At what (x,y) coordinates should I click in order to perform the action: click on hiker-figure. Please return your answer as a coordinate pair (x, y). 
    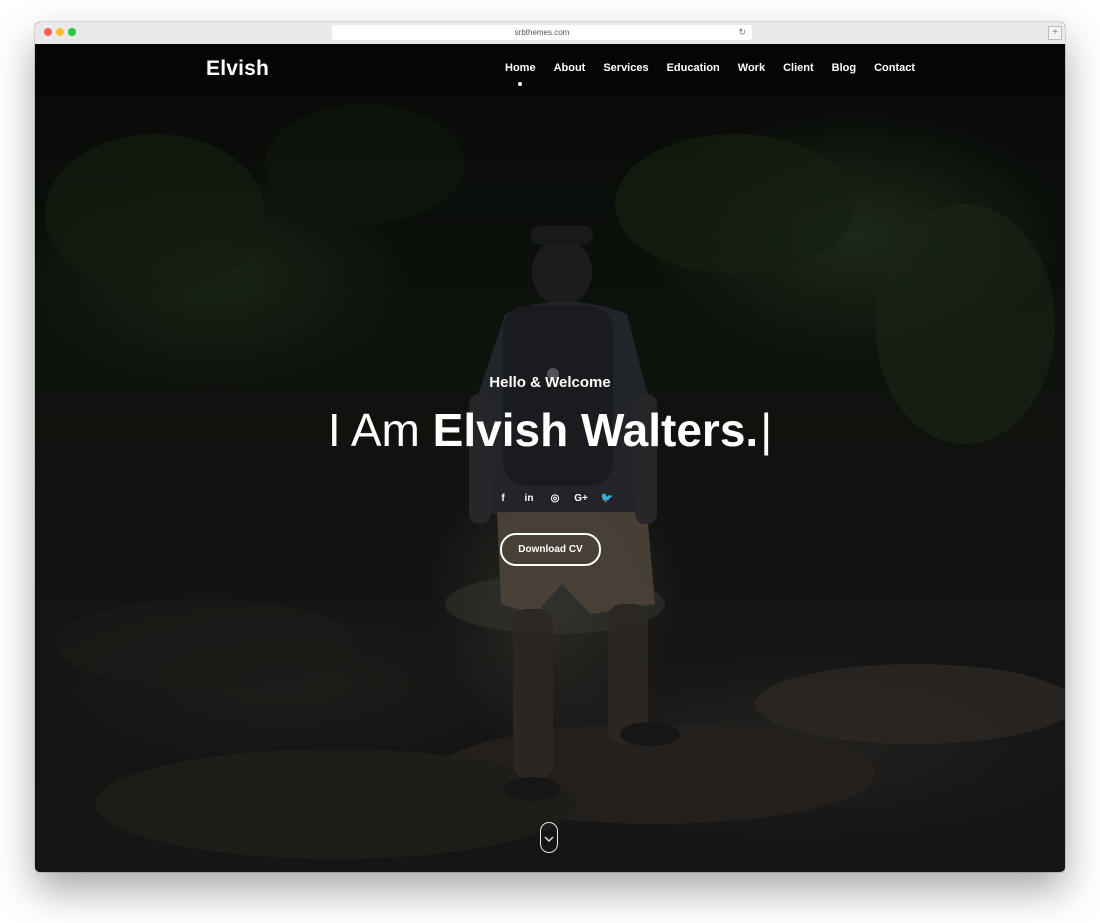
    Looking at the image, I should click on (574, 513).